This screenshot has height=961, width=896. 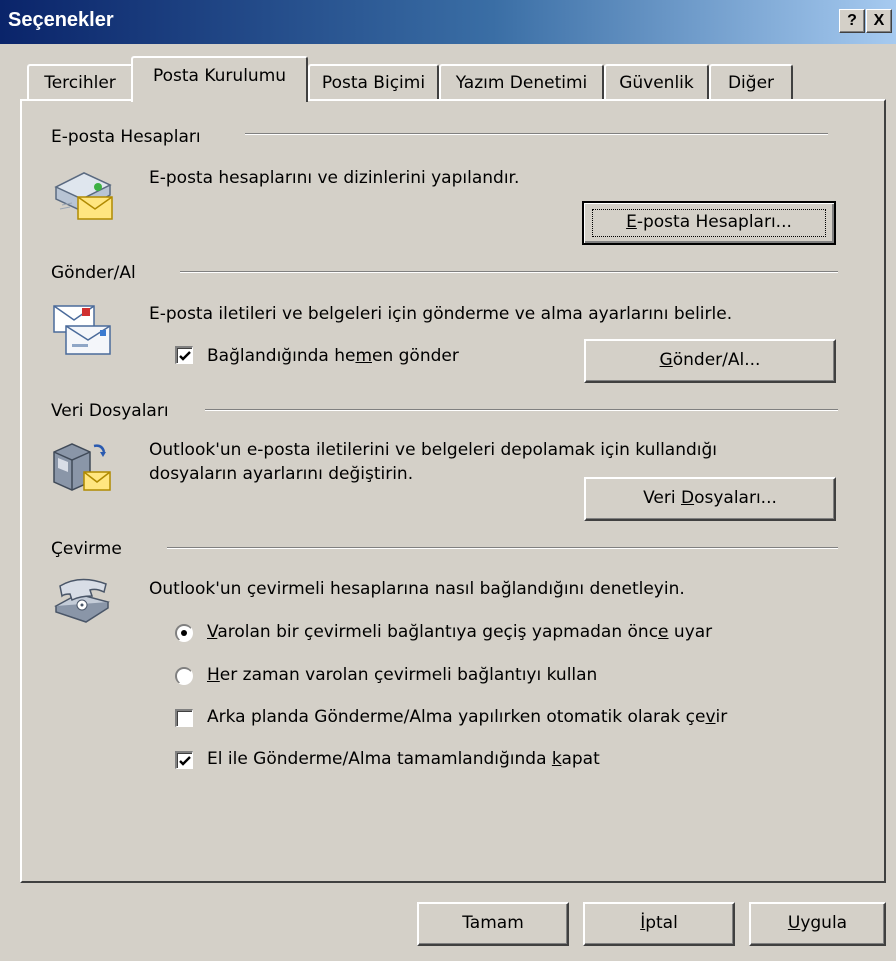 I want to click on tab-diger: Diğer, so click(x=751, y=82).